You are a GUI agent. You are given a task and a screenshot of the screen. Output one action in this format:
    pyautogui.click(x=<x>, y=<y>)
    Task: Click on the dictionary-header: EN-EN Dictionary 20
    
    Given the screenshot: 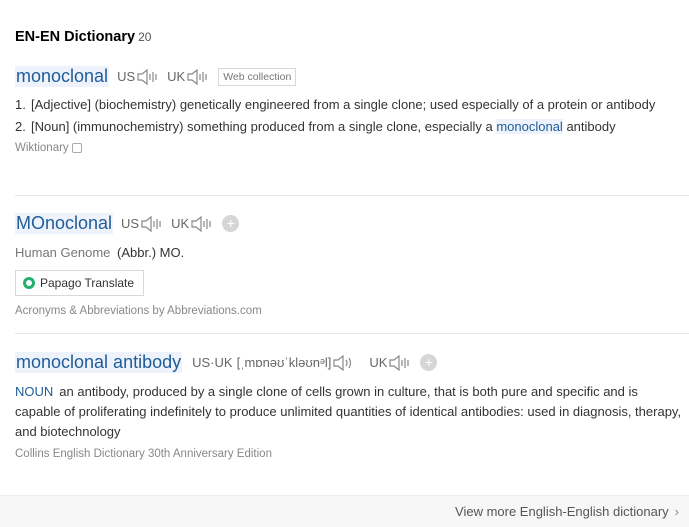 What is the action you would take?
    pyautogui.click(x=83, y=37)
    